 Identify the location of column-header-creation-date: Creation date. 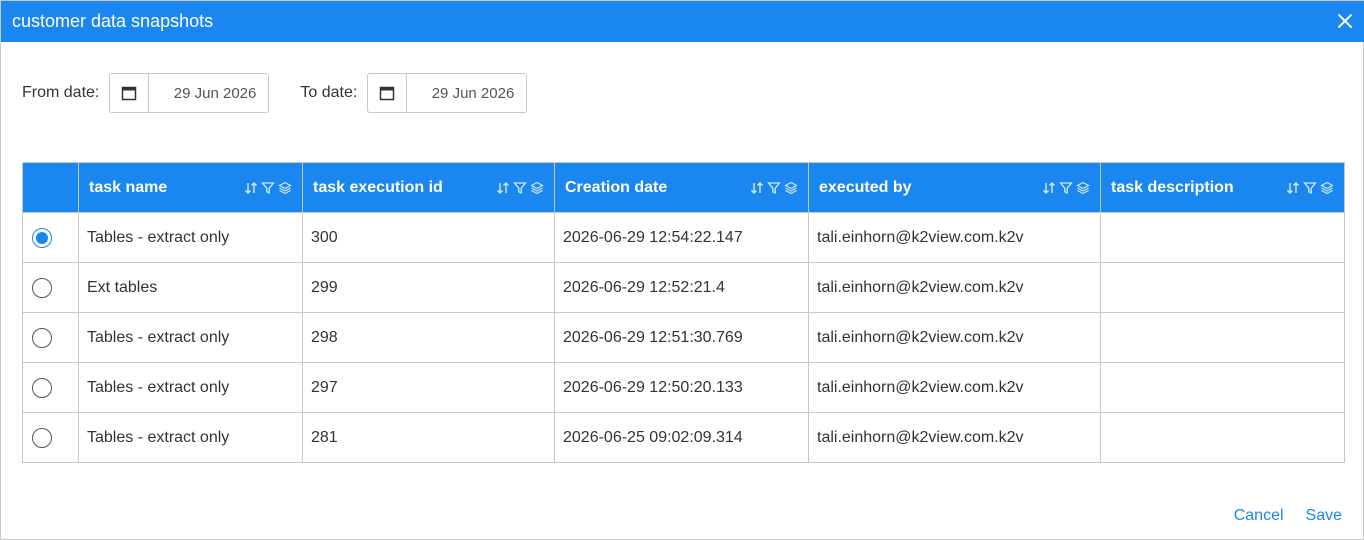
(681, 187).